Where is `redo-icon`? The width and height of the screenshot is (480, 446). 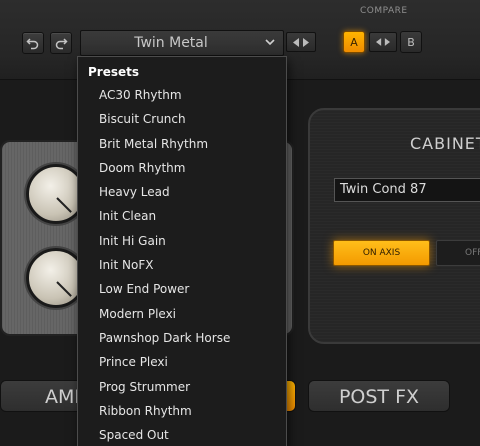
redo-icon is located at coordinates (61, 44).